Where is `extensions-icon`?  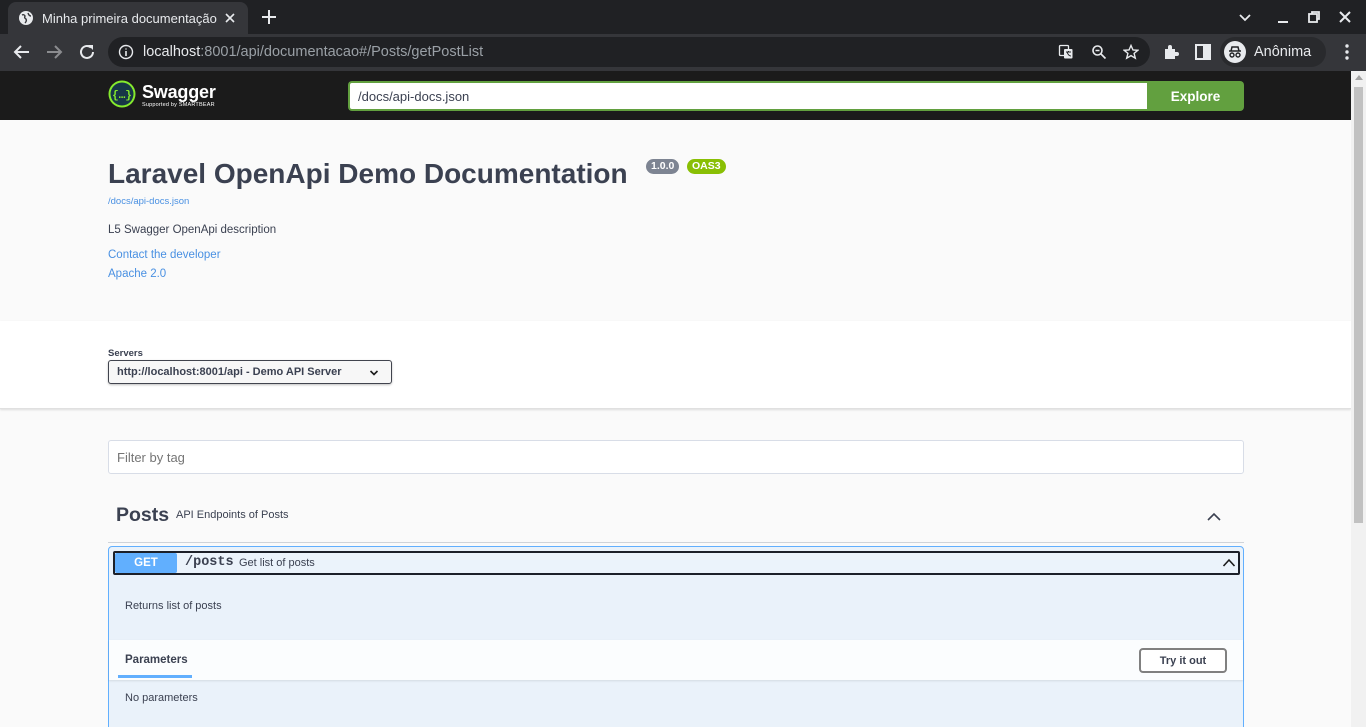
extensions-icon is located at coordinates (1171, 52).